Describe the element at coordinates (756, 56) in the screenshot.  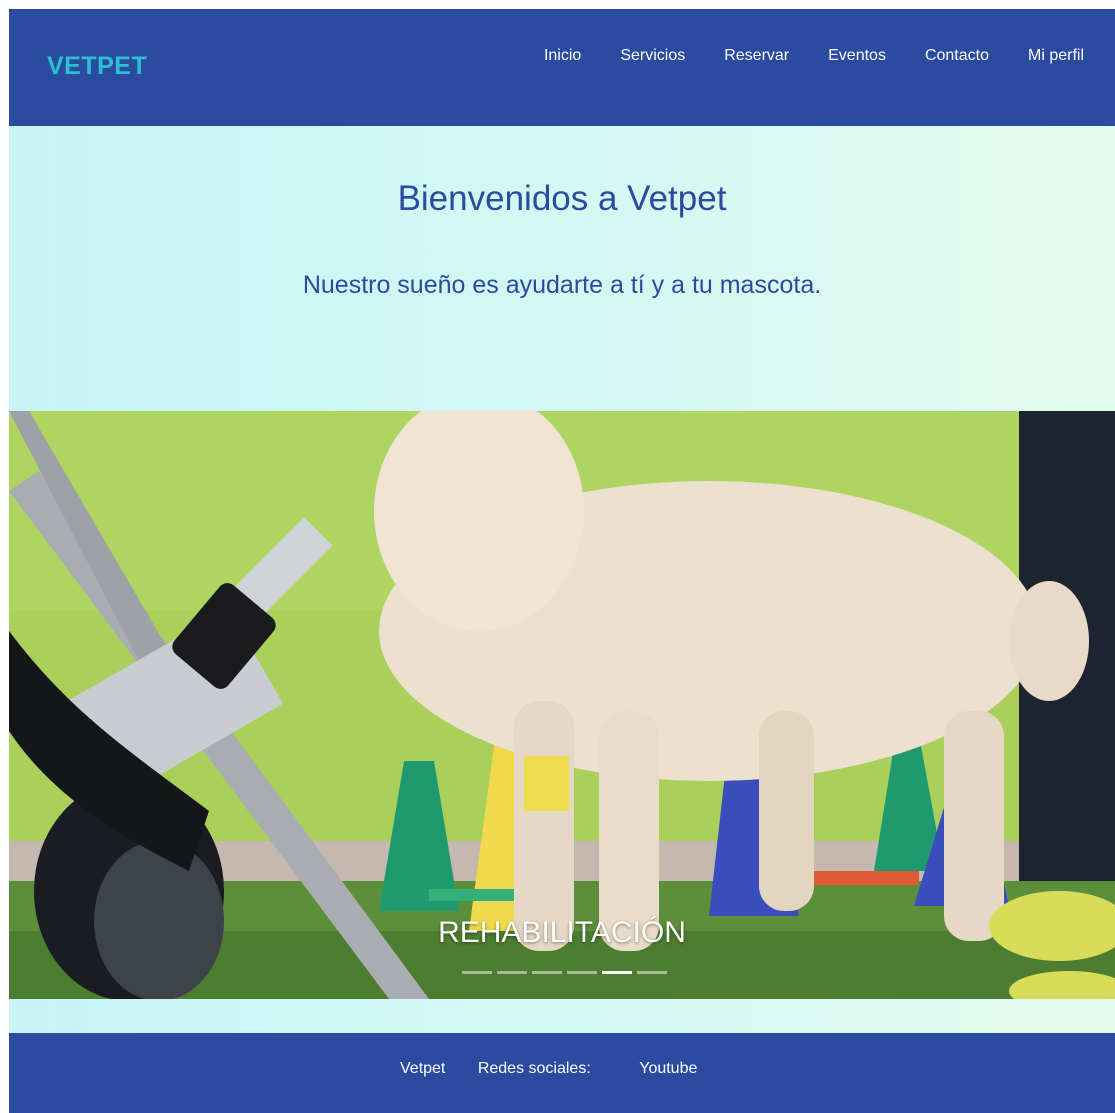
I see `nav-link-reservar: Reservar` at that location.